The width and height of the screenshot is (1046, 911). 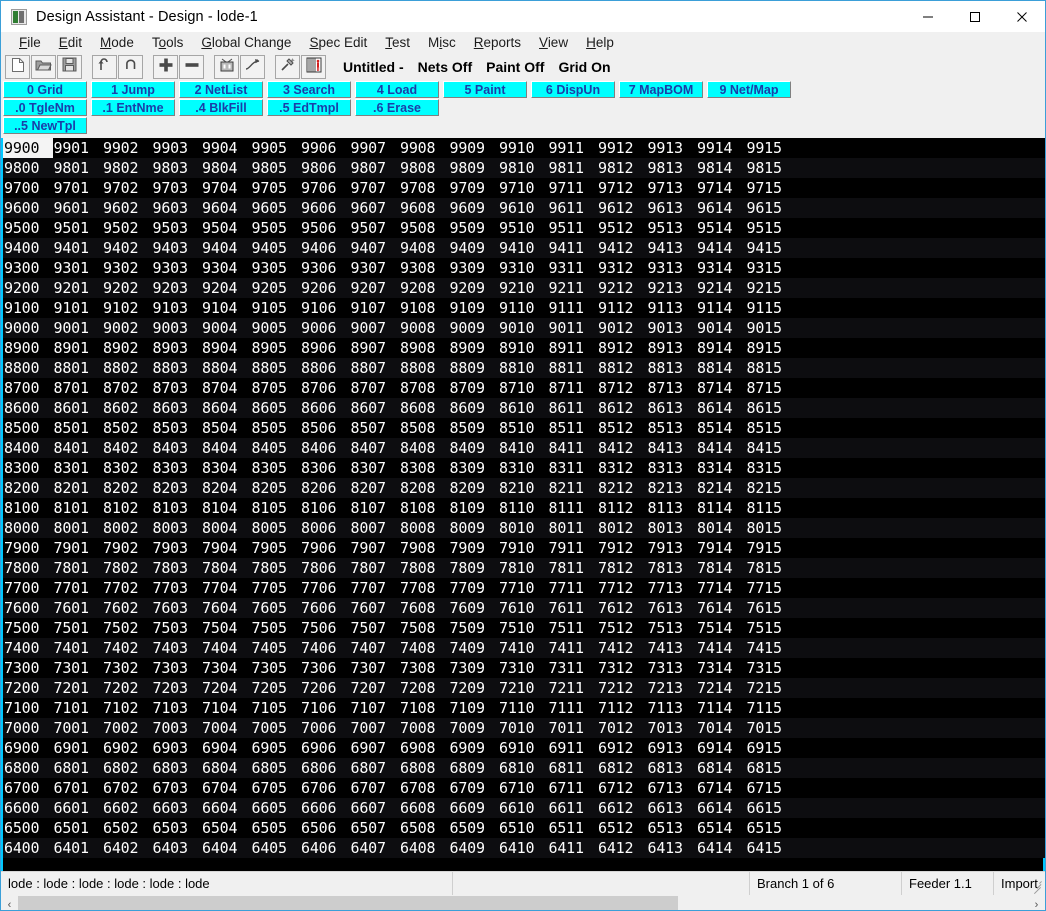 I want to click on grid-cell: 7211, so click(x=573, y=688).